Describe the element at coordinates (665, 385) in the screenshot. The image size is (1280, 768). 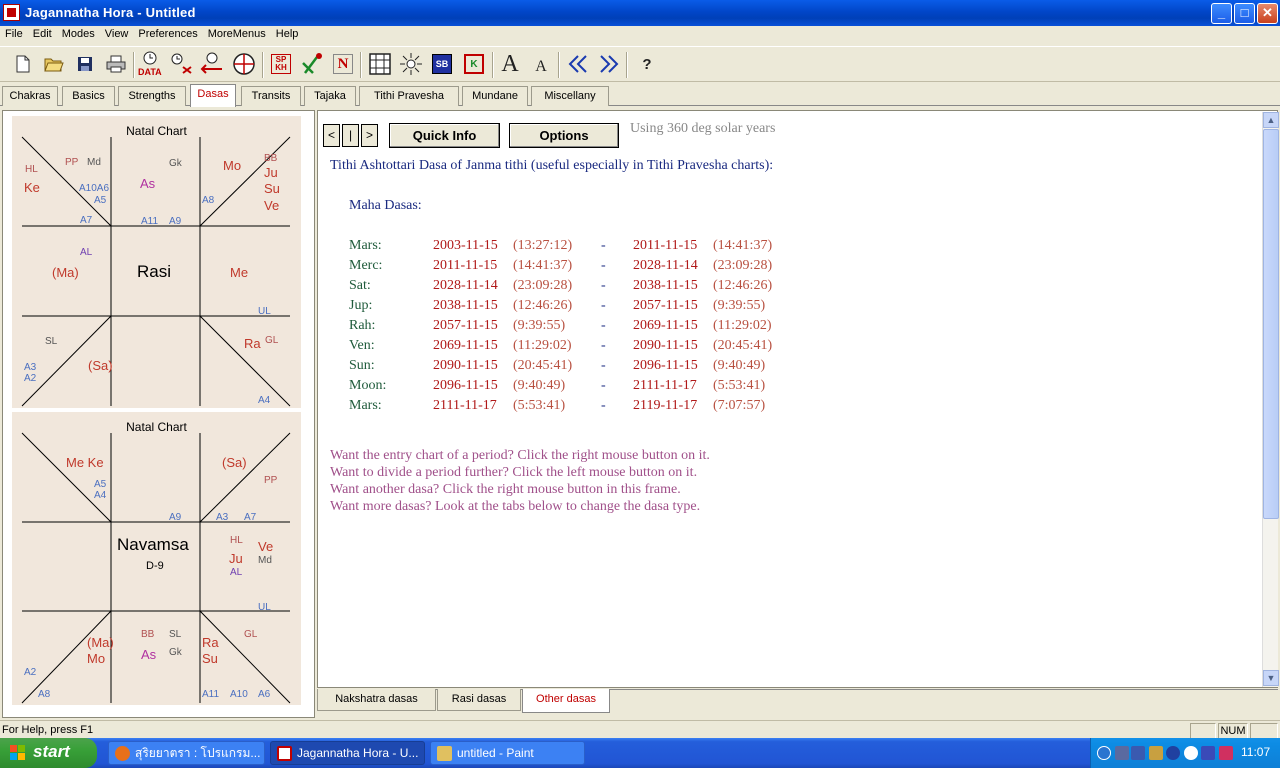
I see `dasa-end-date: 2111-11-17` at that location.